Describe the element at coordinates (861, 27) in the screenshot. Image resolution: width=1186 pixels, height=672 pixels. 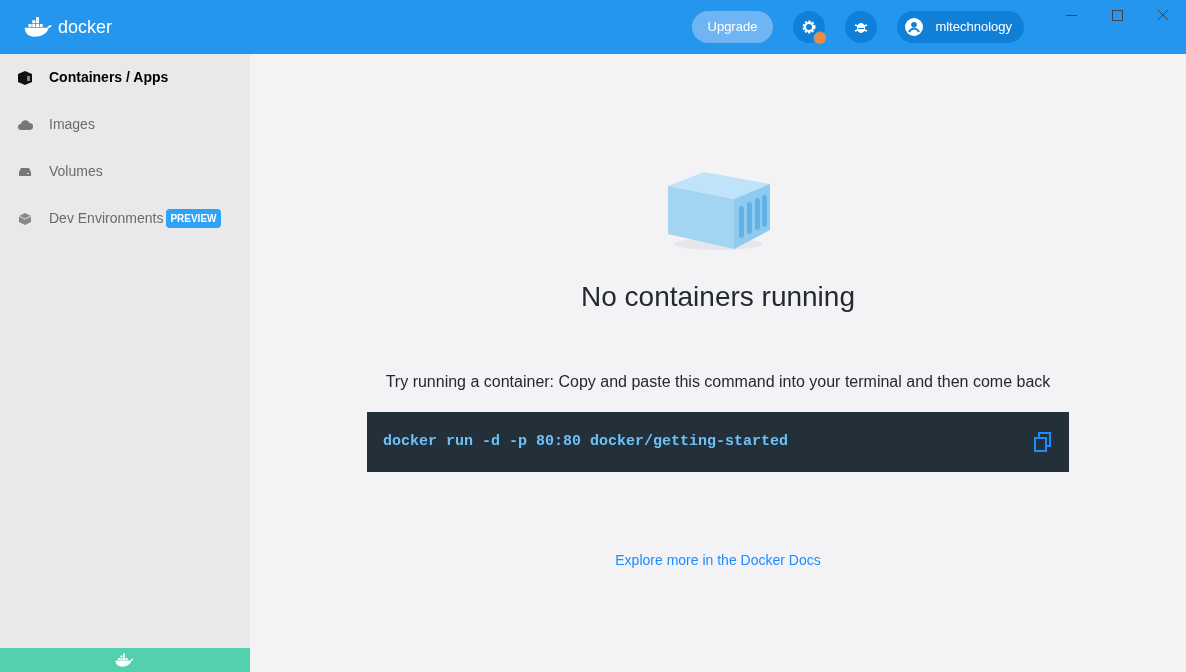
I see `bug-report-button` at that location.